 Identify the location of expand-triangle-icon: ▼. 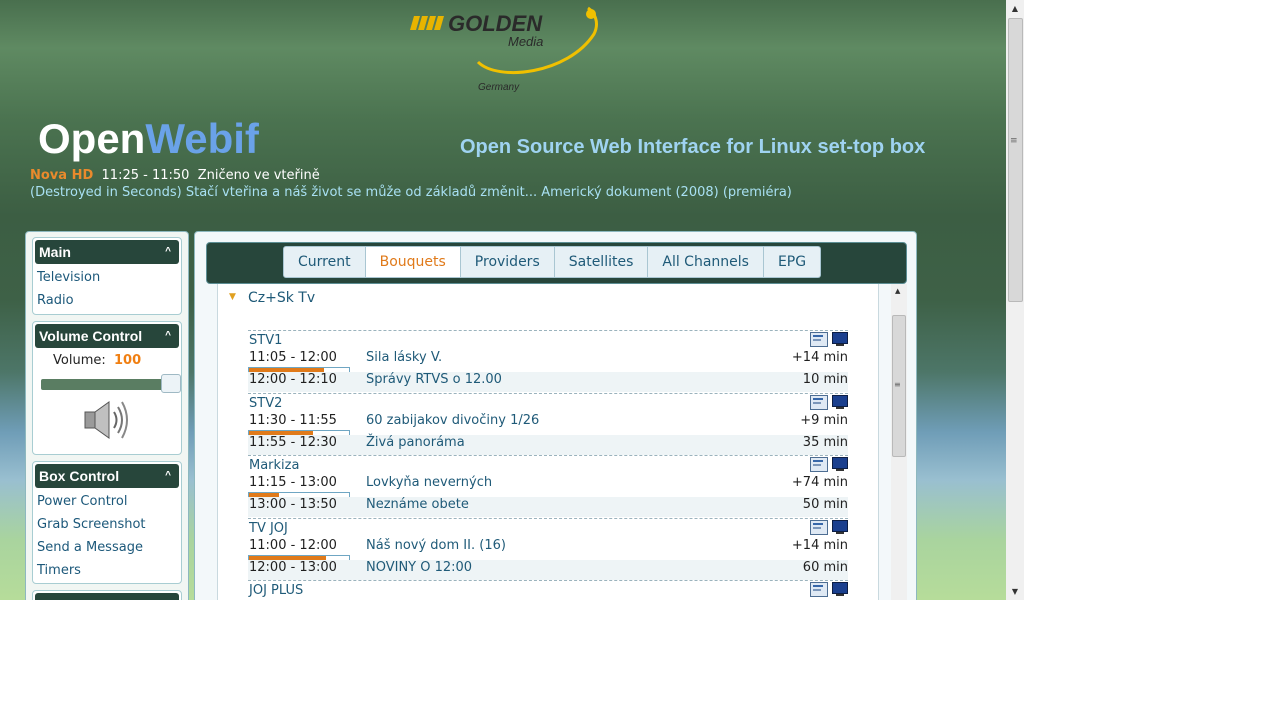
(232, 297).